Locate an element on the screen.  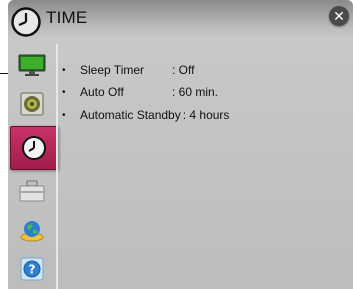
close-button: ✕ is located at coordinates (339, 16).